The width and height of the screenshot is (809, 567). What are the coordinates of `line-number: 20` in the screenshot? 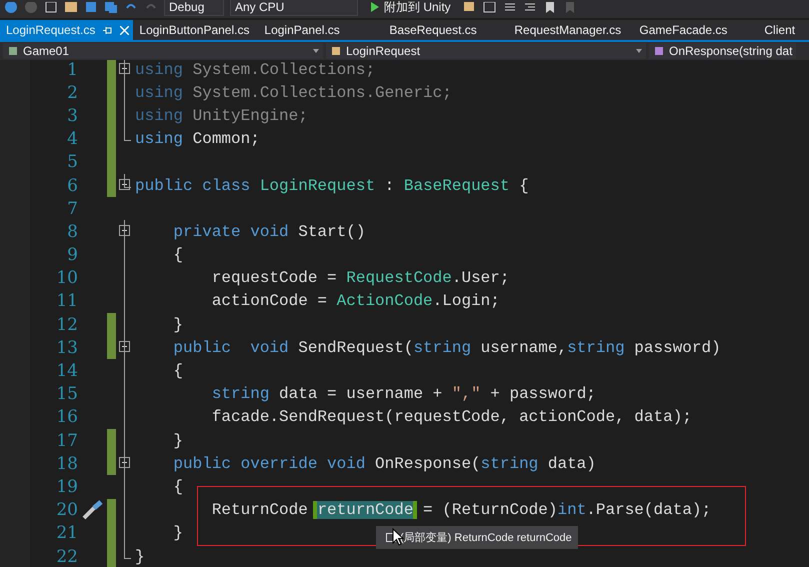 It's located at (66, 510).